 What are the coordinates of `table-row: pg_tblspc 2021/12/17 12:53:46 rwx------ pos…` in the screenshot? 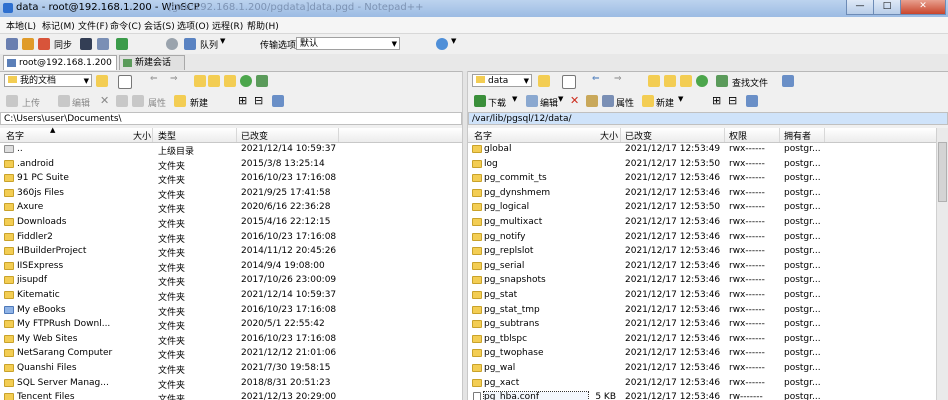 It's located at (702, 340).